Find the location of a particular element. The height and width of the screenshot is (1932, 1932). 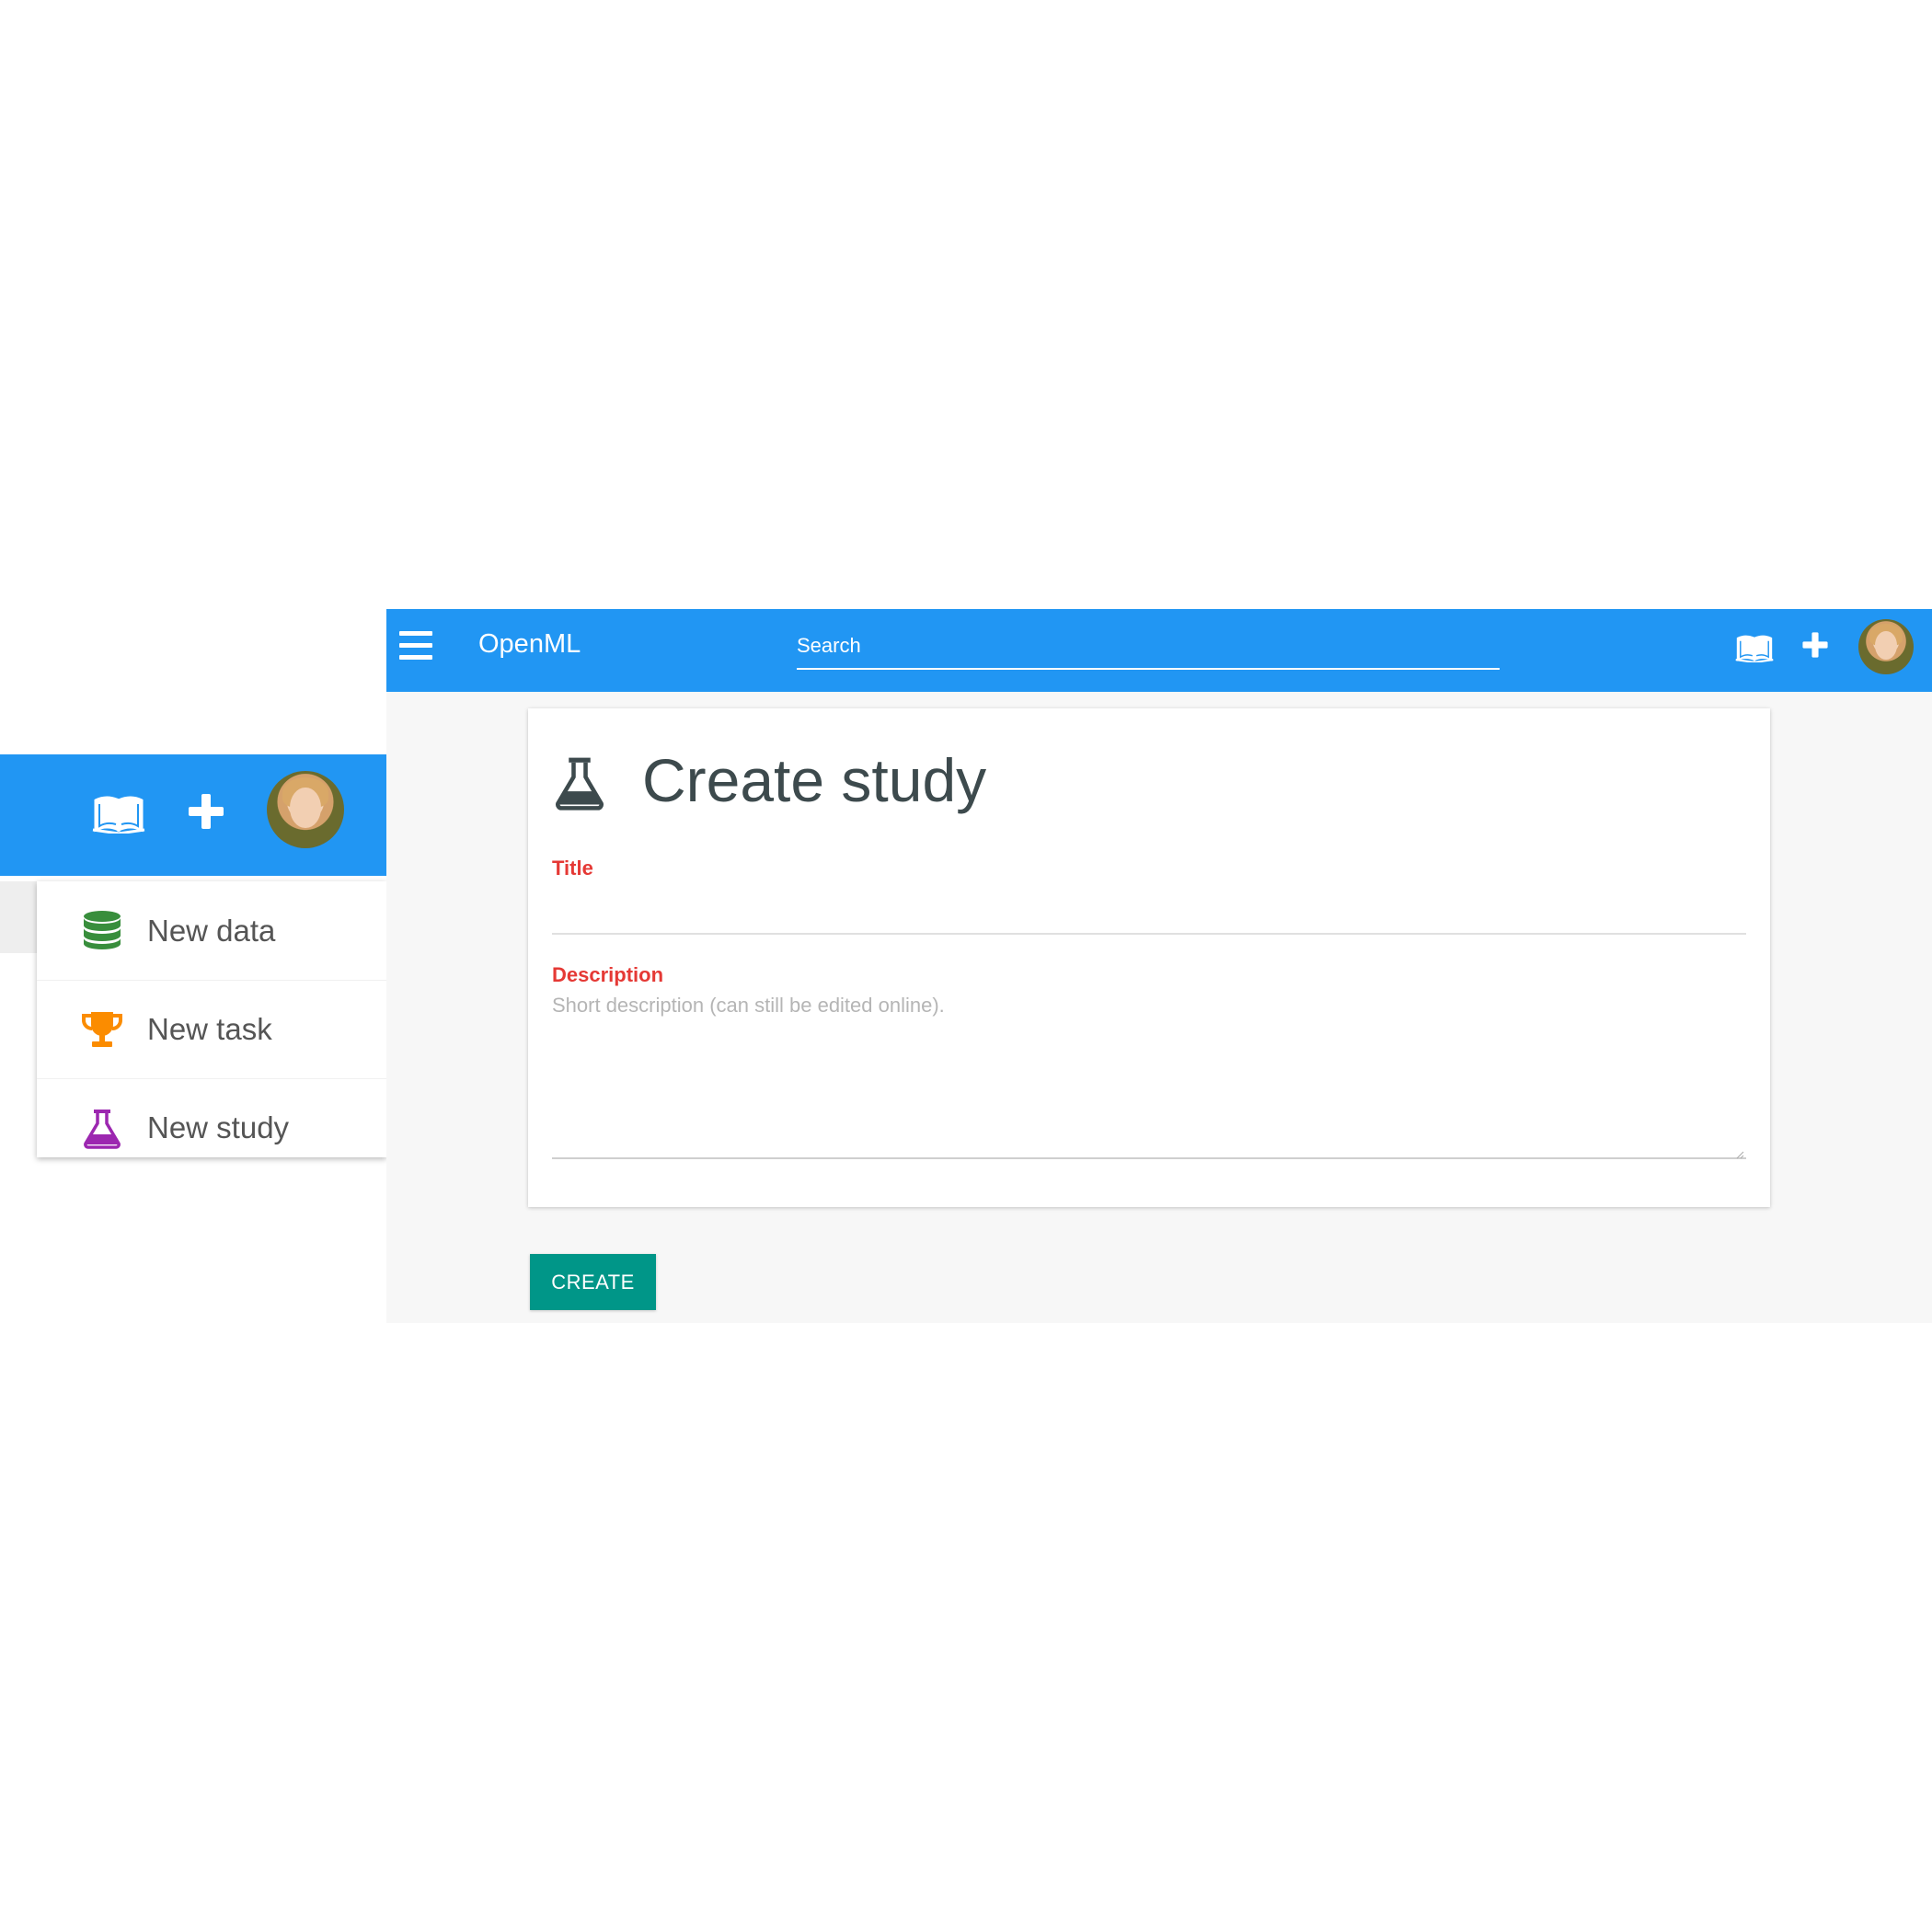

menu-item-label: New study is located at coordinates (218, 1127).